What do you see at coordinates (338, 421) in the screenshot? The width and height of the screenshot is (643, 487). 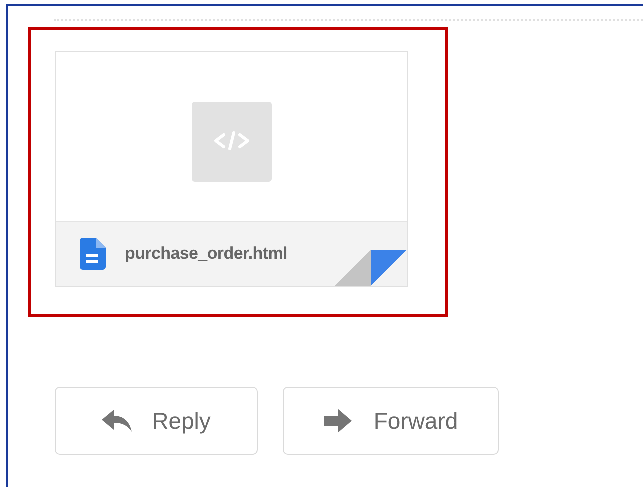 I see `forward-arrow-icon` at bounding box center [338, 421].